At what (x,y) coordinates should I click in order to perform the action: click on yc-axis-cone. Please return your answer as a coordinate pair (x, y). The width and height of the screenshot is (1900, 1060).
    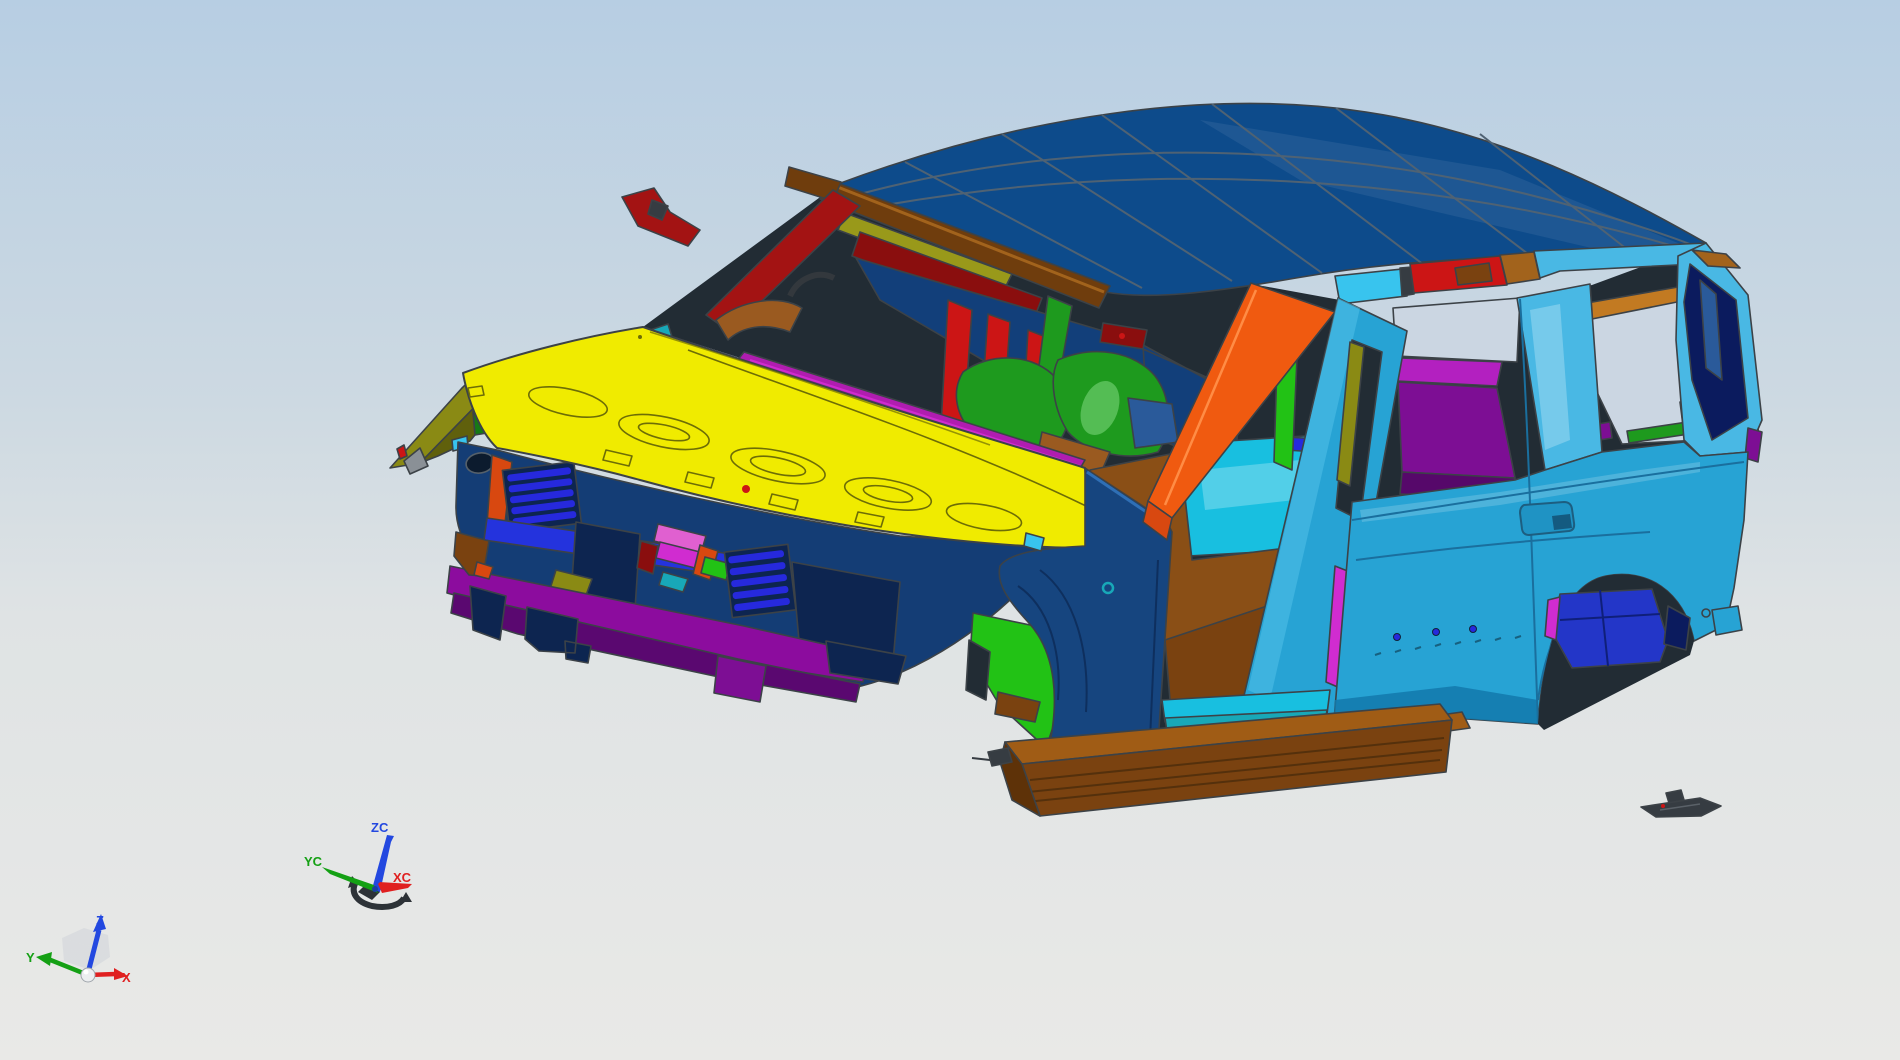
    Looking at the image, I should click on (350, 880).